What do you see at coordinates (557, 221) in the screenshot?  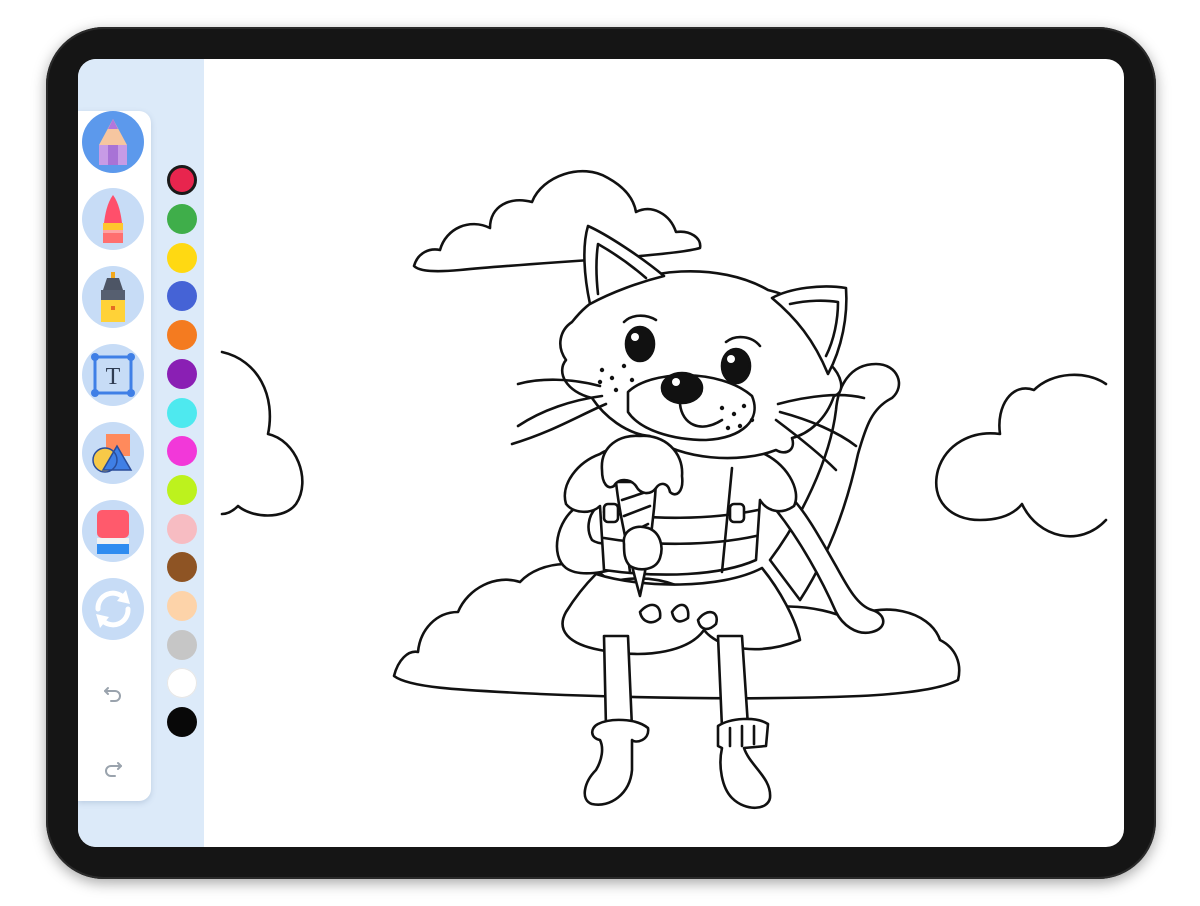 I see `top-cloud` at bounding box center [557, 221].